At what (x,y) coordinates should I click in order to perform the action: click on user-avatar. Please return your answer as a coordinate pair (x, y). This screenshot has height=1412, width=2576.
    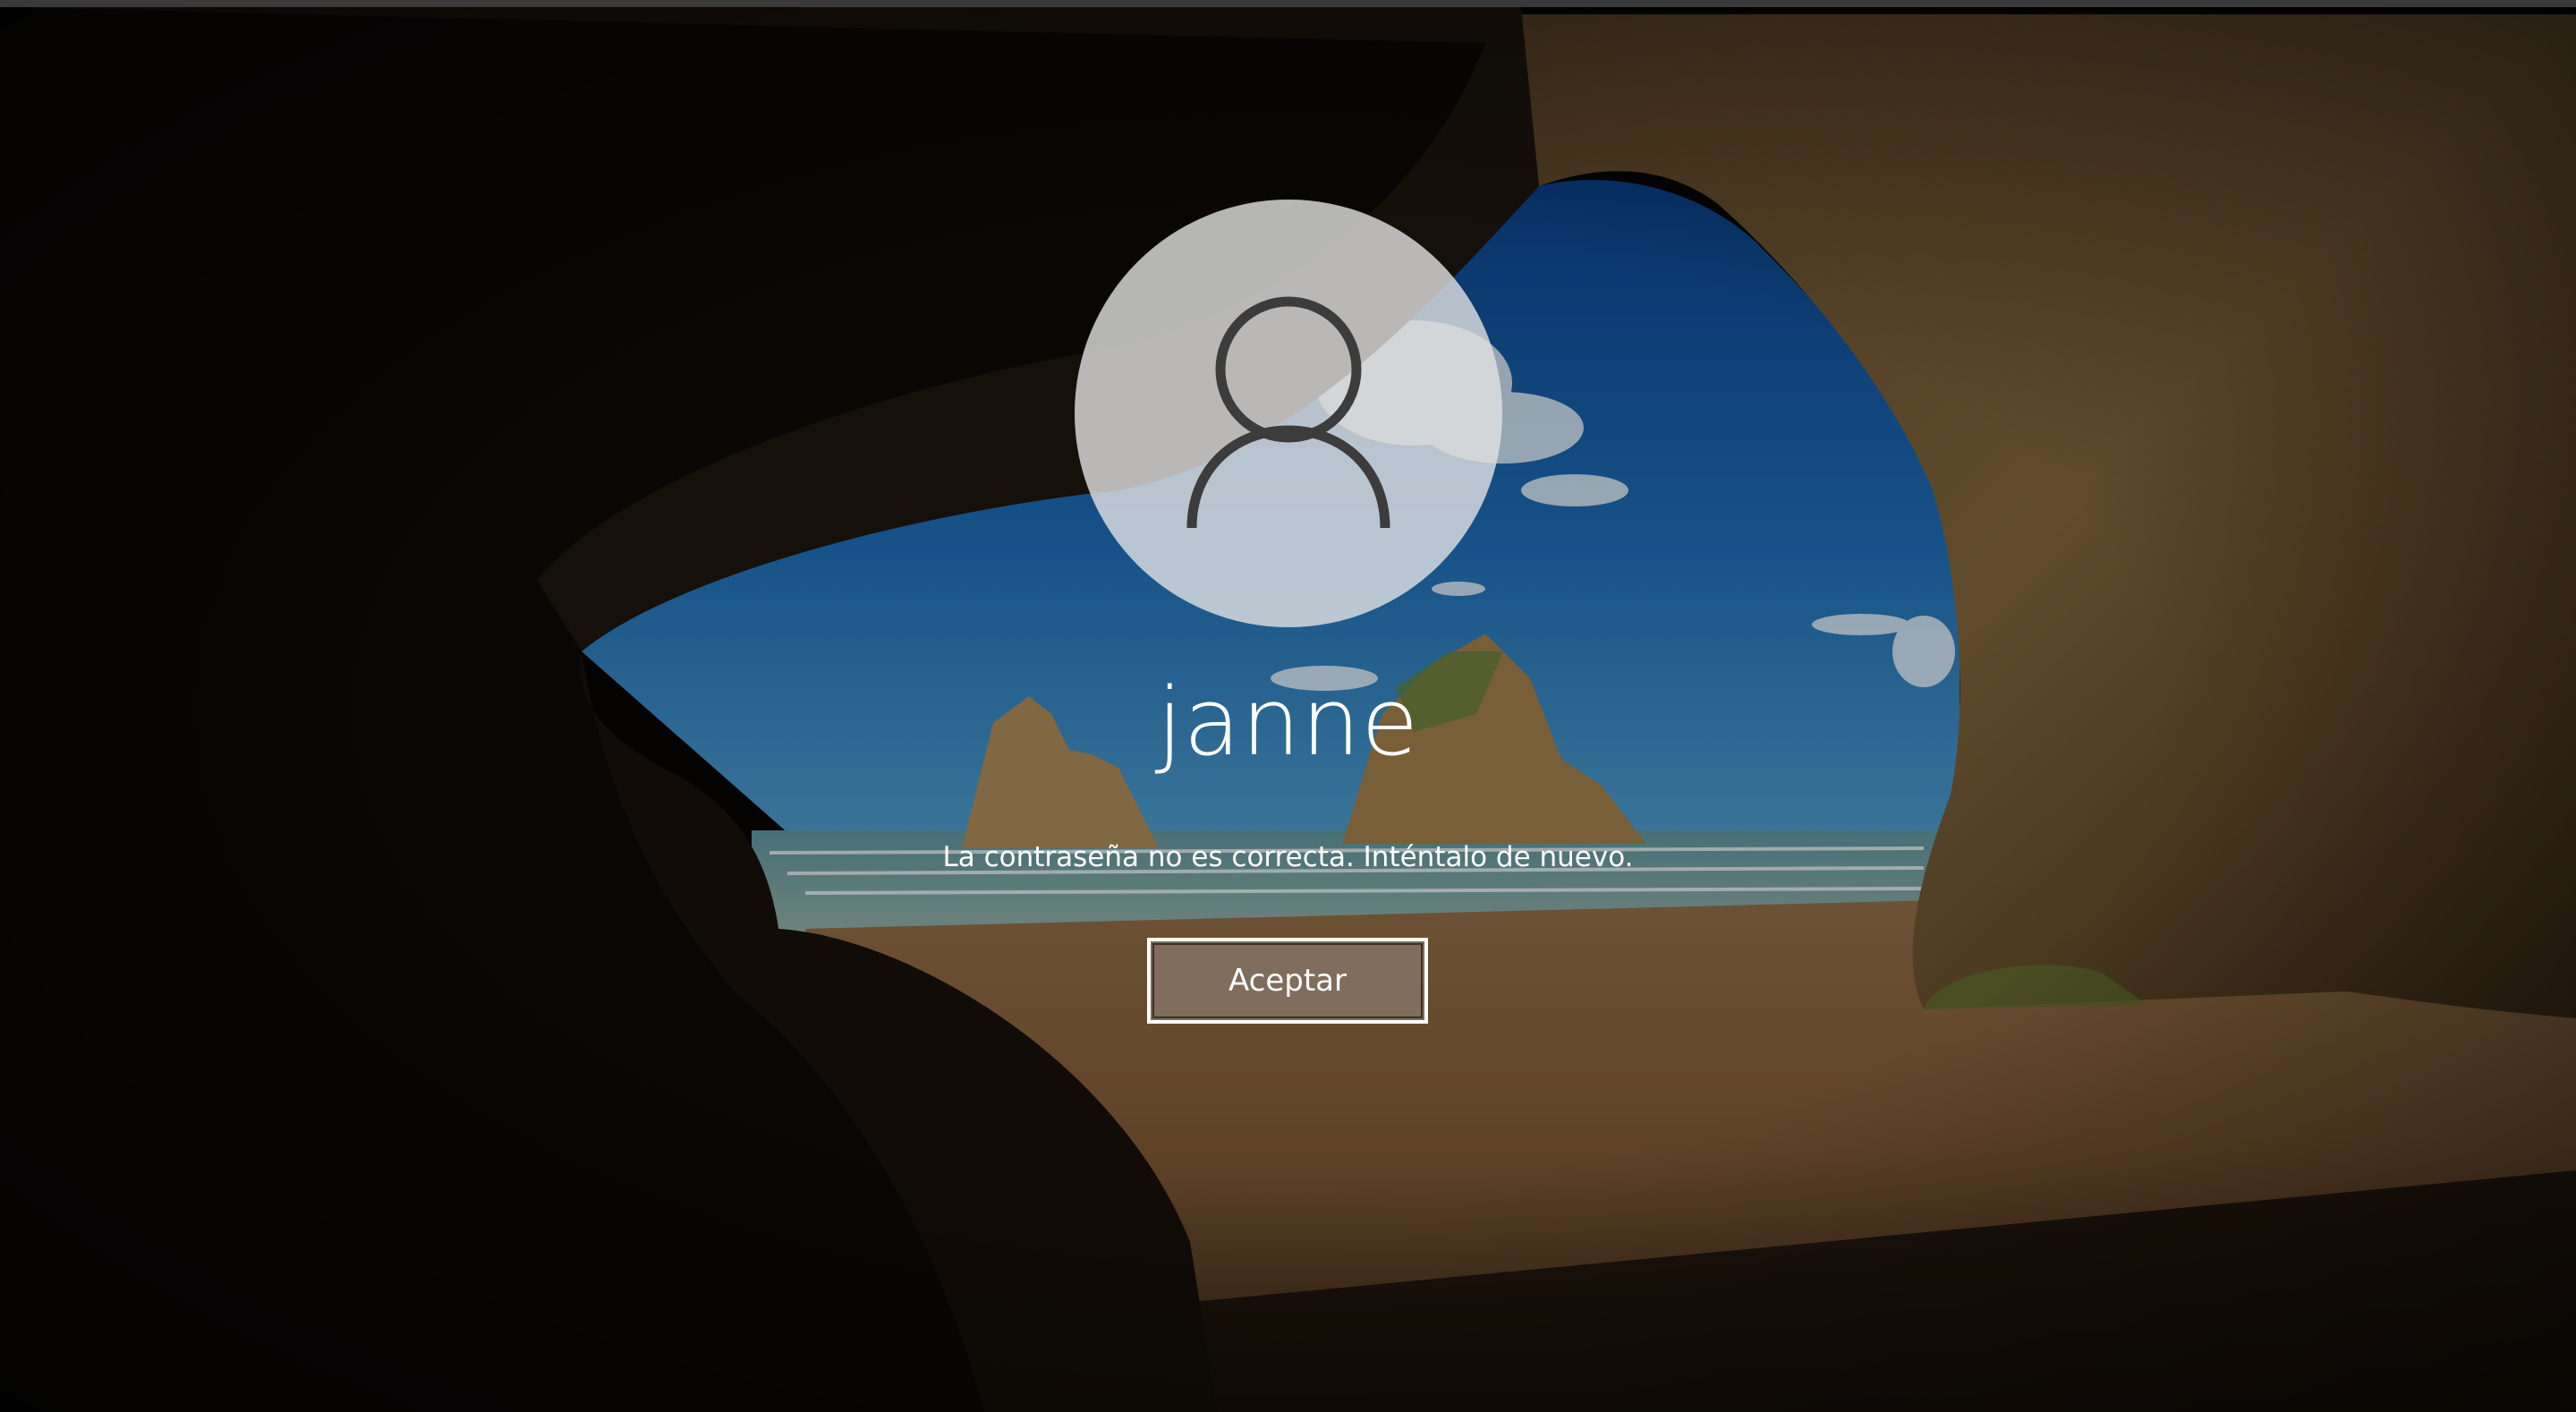
    Looking at the image, I should click on (1288, 414).